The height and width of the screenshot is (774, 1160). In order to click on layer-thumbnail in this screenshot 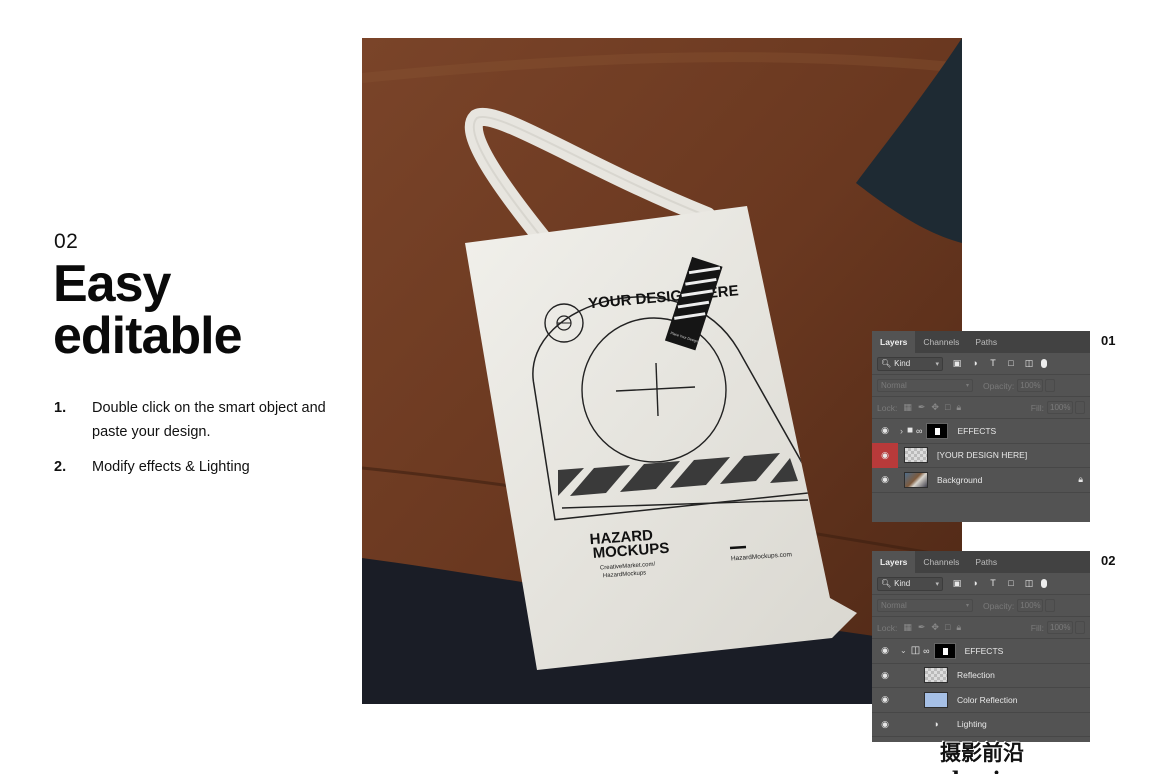, I will do `click(936, 699)`.